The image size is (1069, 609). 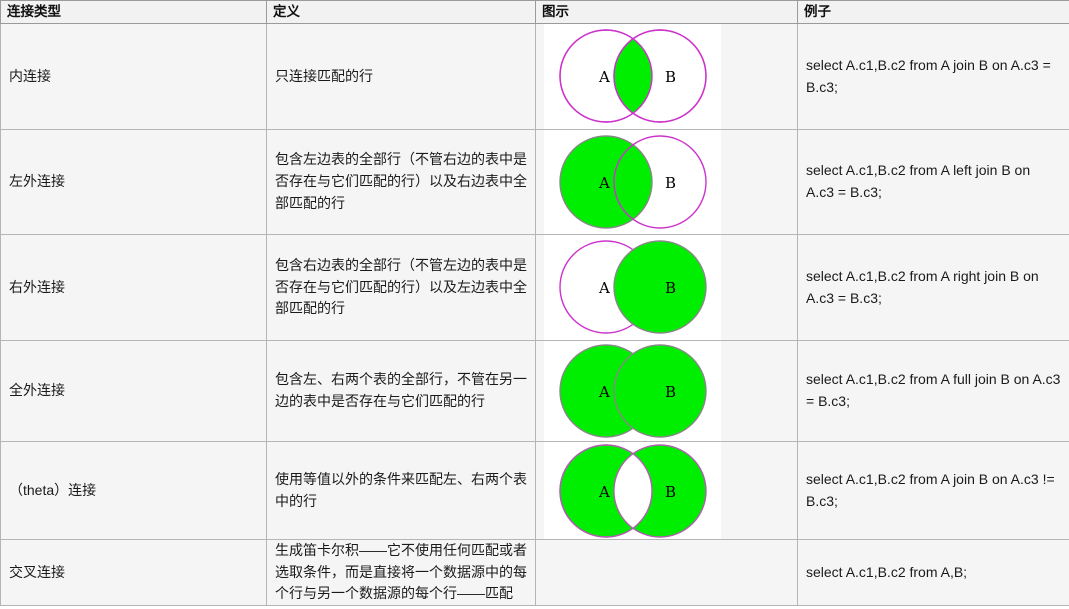 I want to click on cell-definition: 包含左、右两个表的全部行，不管在另一边的表中是否存在与它们匹配的行, so click(x=401, y=391).